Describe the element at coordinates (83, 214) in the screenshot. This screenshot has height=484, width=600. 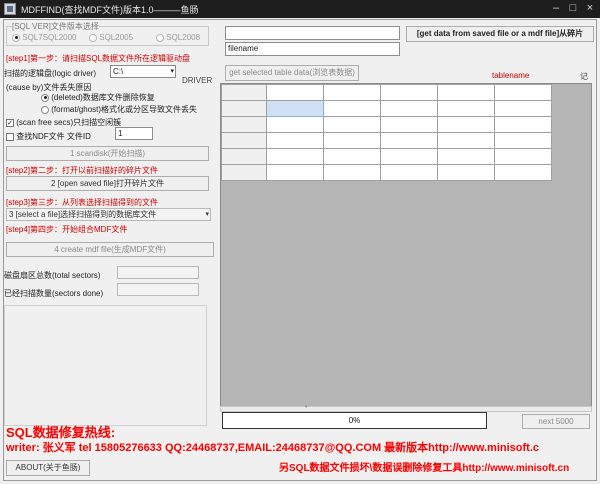
I see `select-file-value: 3 [select a file]选择扫描得到的数据库文件` at that location.